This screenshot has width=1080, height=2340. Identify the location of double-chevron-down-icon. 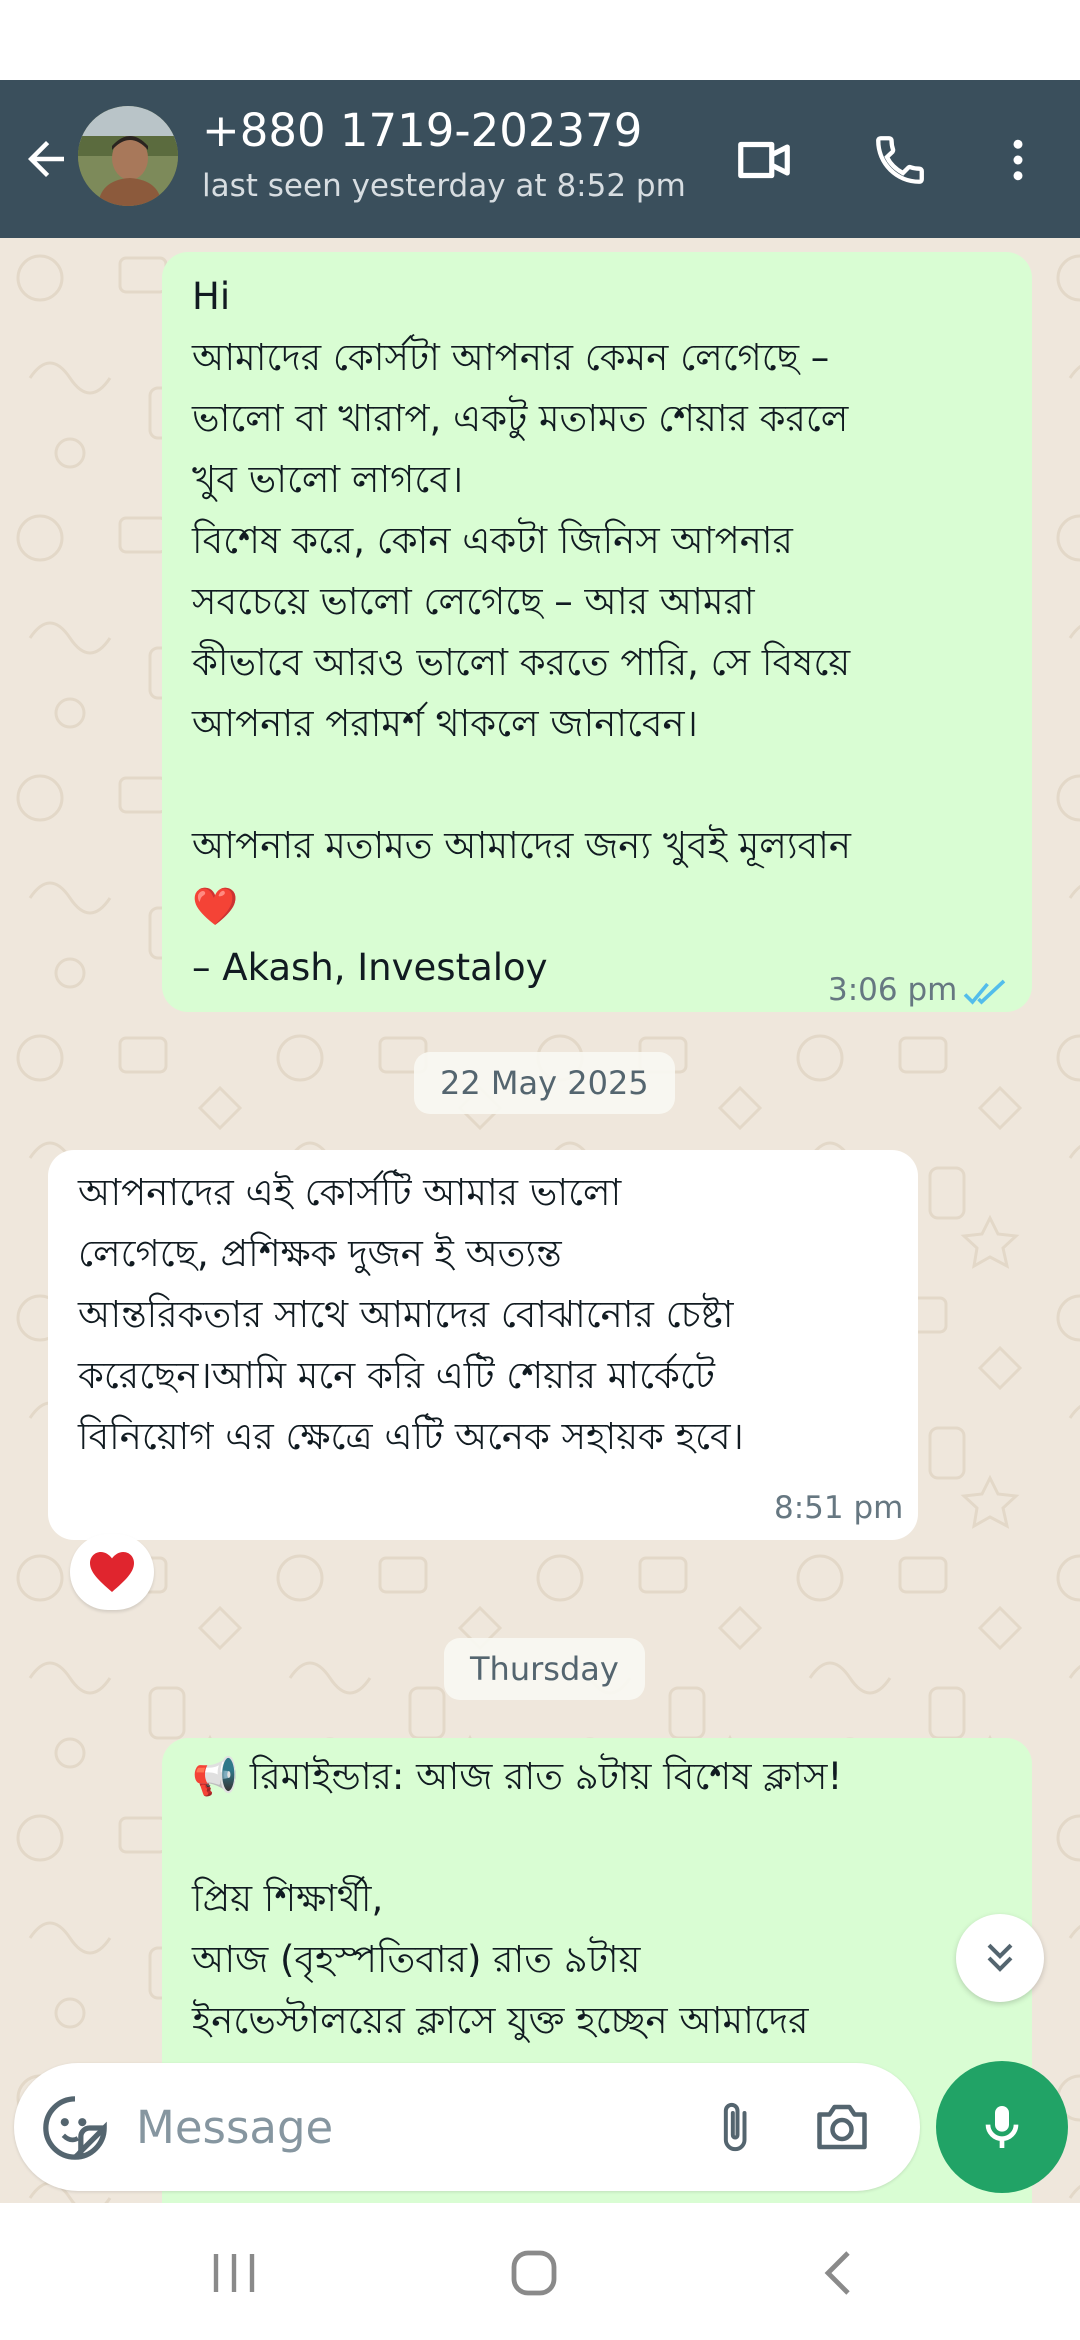
(1000, 1957).